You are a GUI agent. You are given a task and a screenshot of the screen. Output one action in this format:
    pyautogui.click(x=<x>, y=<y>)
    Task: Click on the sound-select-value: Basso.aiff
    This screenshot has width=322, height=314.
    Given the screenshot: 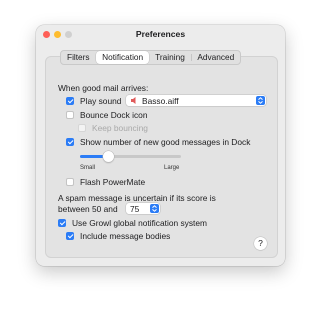 What is the action you would take?
    pyautogui.click(x=160, y=101)
    